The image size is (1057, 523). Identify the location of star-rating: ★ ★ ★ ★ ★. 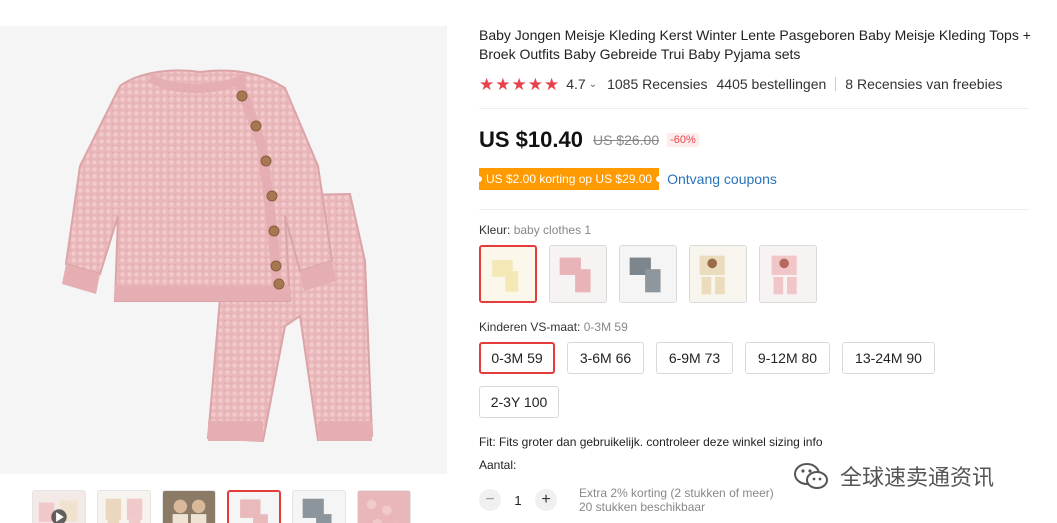
(519, 84).